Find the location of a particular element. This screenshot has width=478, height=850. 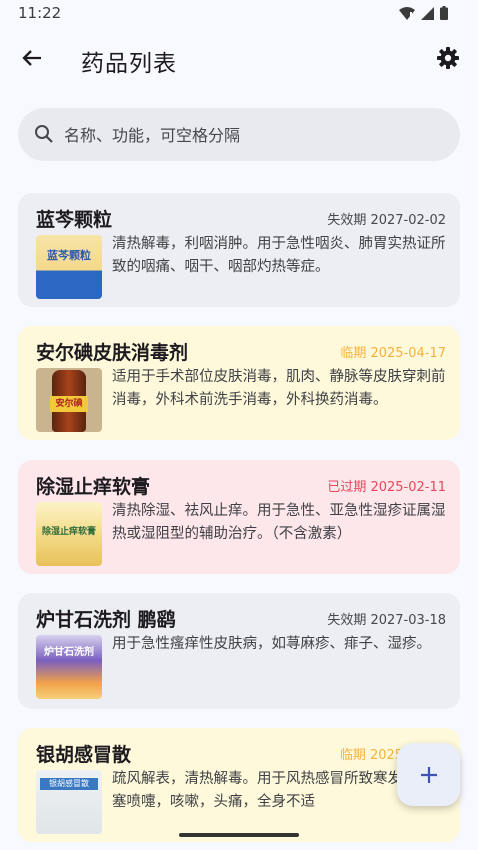

status-time: 11:22 is located at coordinates (40, 13).